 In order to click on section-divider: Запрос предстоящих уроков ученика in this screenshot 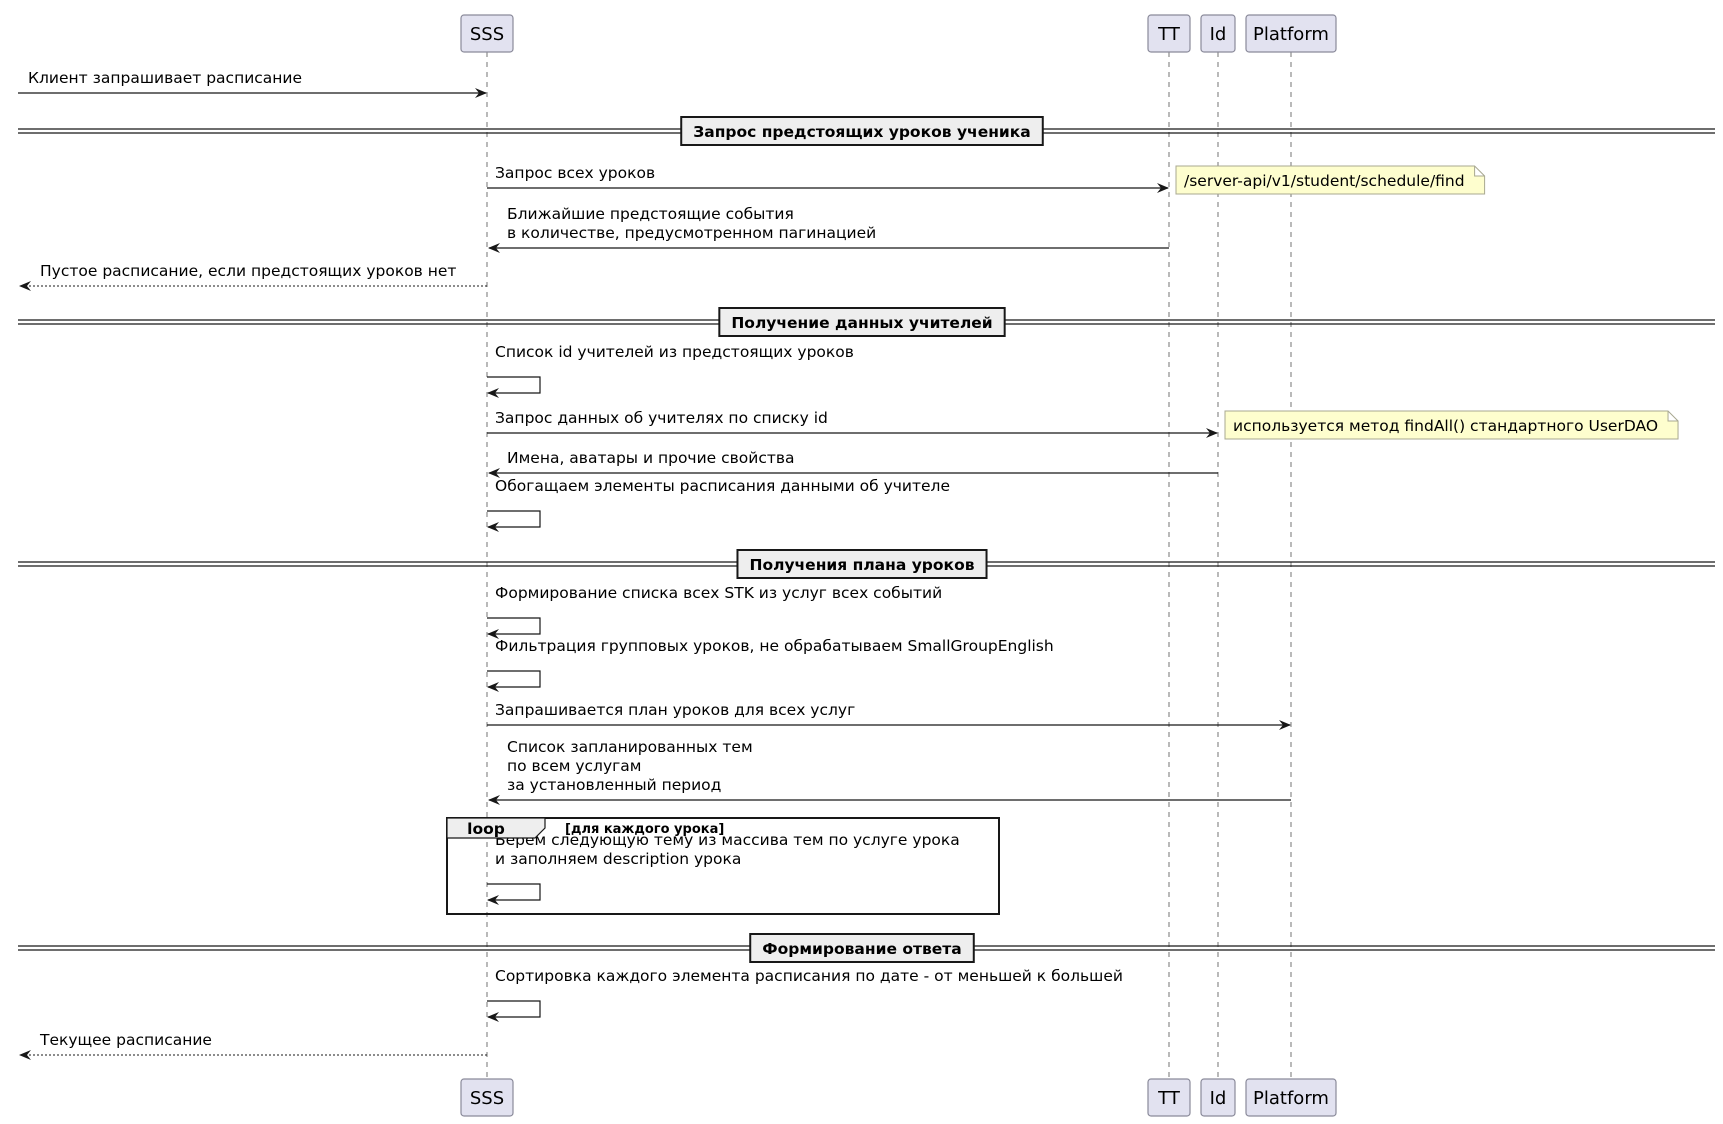, I will do `click(866, 131)`.